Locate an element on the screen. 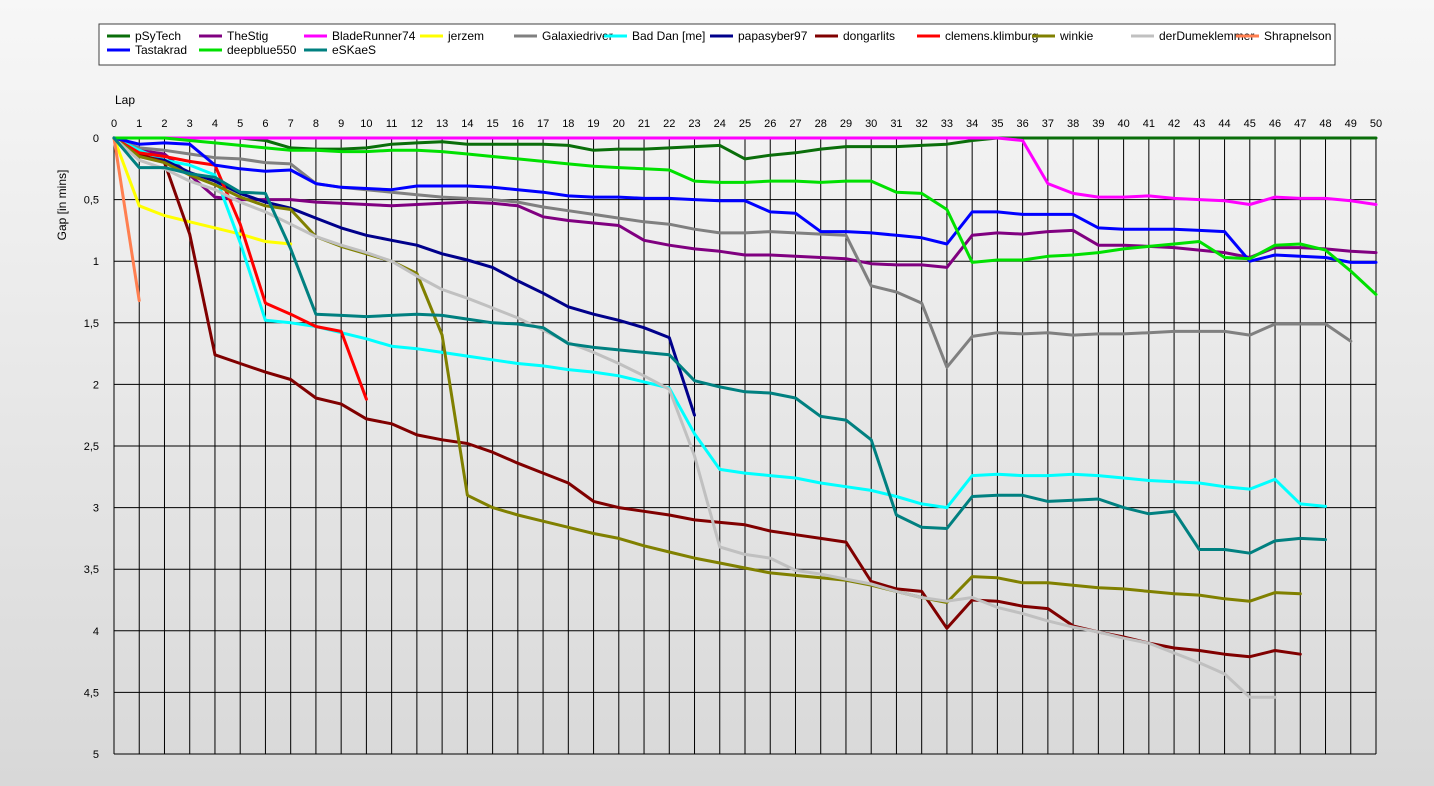 This screenshot has height=786, width=1434. x-tick-label: 21 is located at coordinates (644, 124).